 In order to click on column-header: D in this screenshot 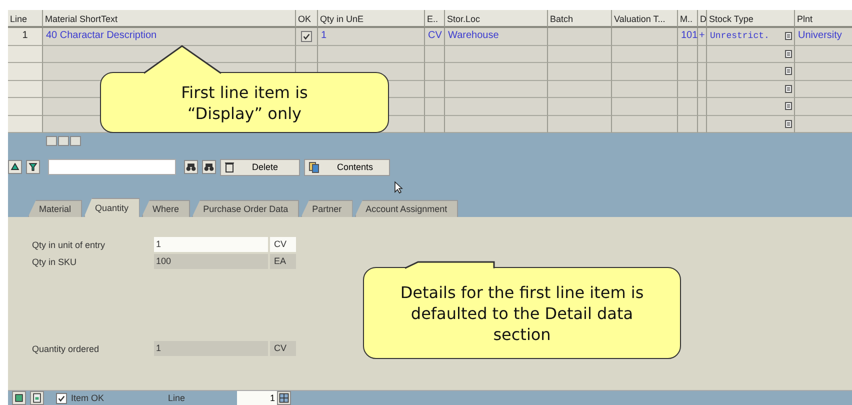, I will do `click(702, 19)`.